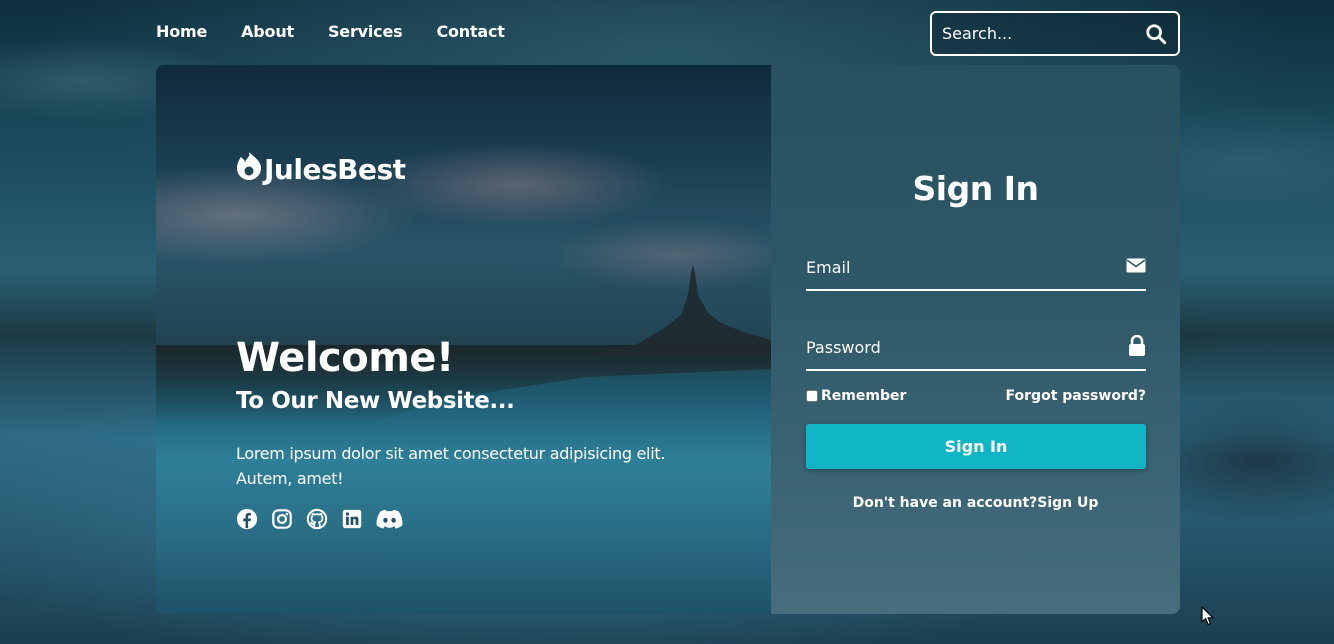 The height and width of the screenshot is (644, 1334). Describe the element at coordinates (1076, 396) in the screenshot. I see `forgot-password-link: Forgot password?` at that location.